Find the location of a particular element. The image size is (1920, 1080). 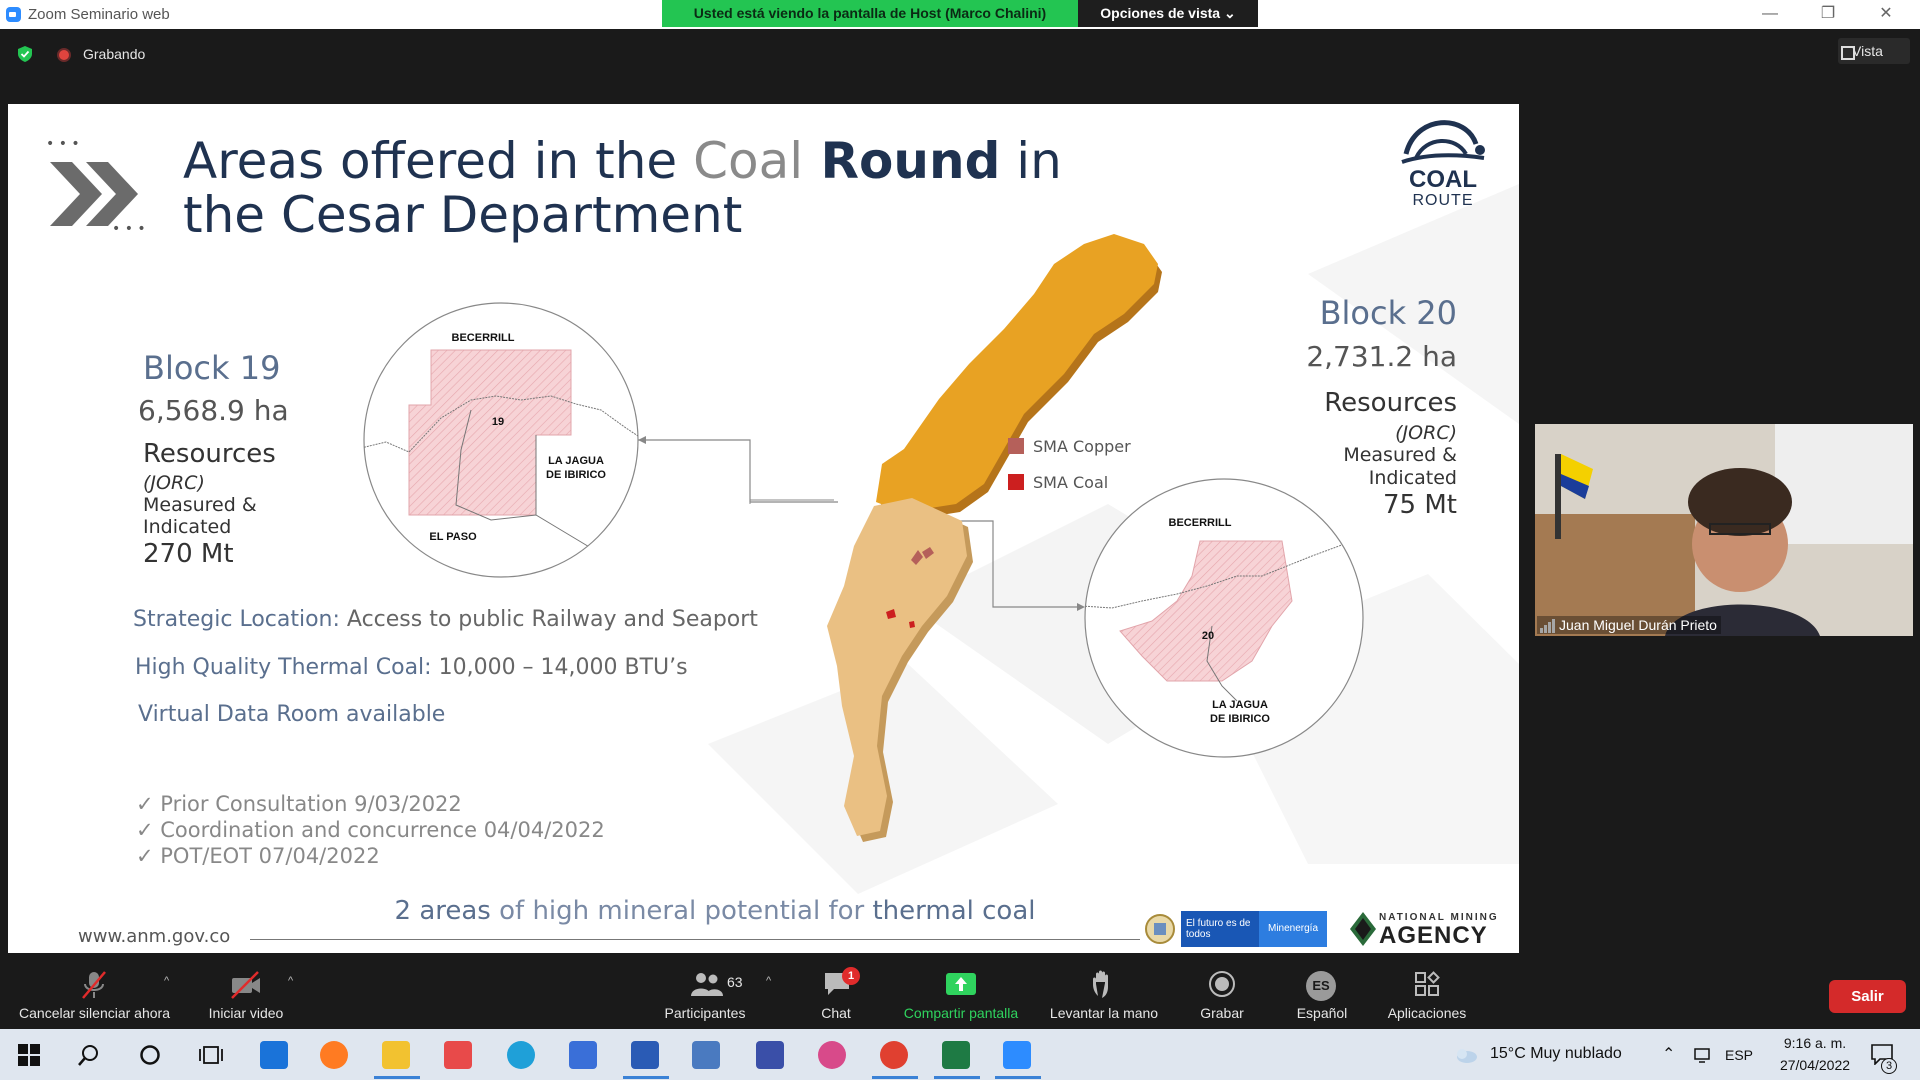

edge-app-icon is located at coordinates (521, 1055).